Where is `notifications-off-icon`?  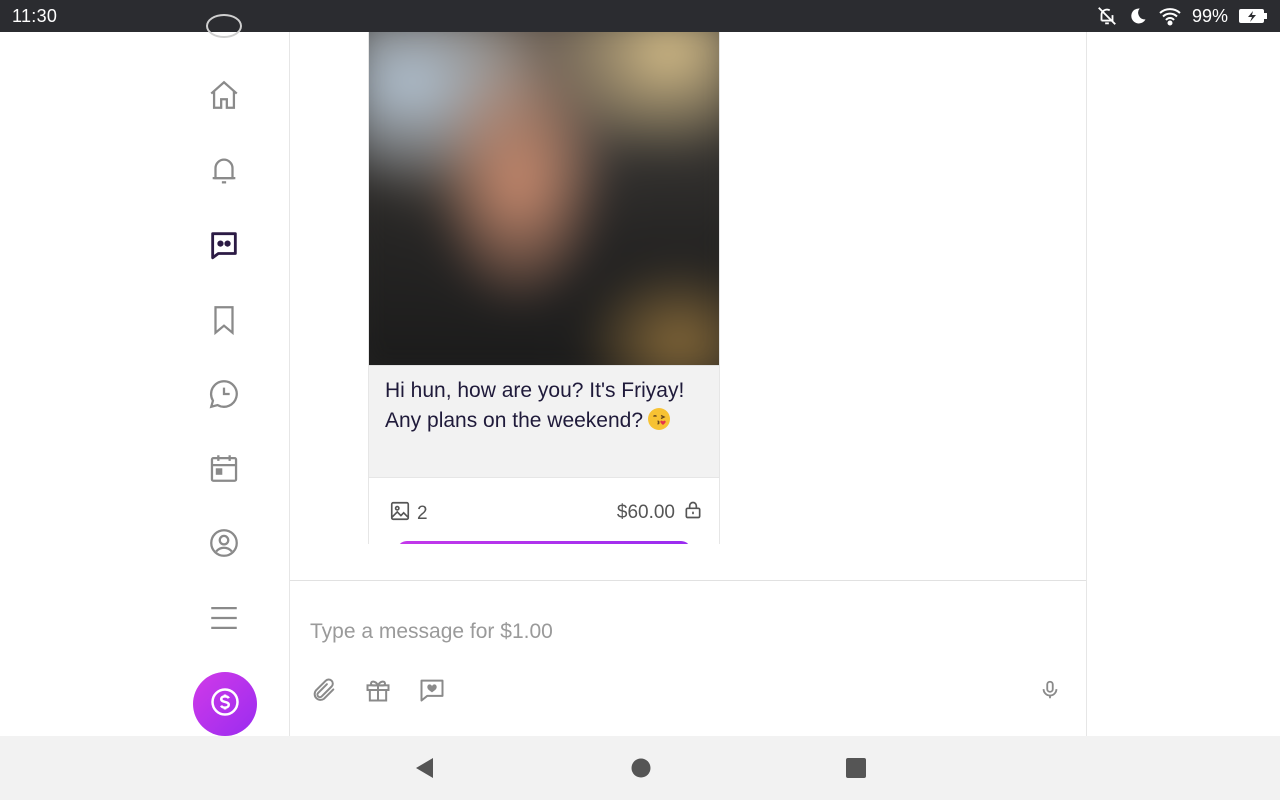 notifications-off-icon is located at coordinates (1107, 16).